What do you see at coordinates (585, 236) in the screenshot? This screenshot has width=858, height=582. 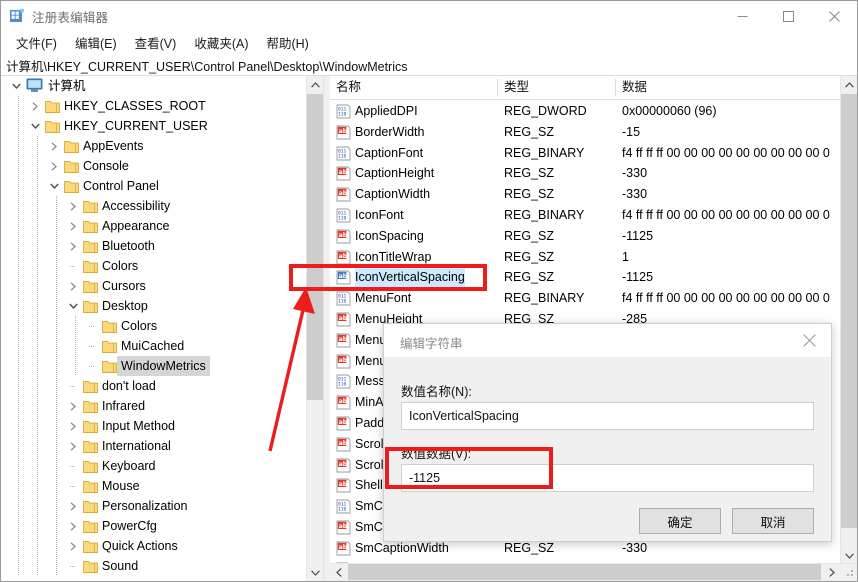 I see `table-row: ab IconSpacing REG_SZ -1125` at bounding box center [585, 236].